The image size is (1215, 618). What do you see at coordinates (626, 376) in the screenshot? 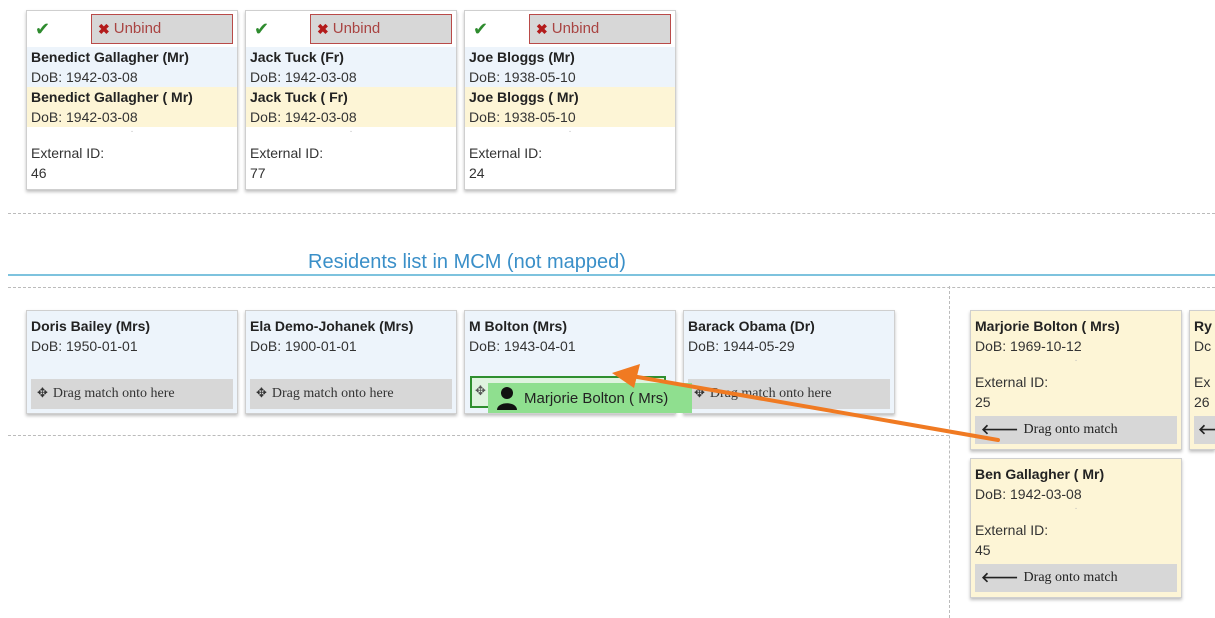
I see `arrow-head` at bounding box center [626, 376].